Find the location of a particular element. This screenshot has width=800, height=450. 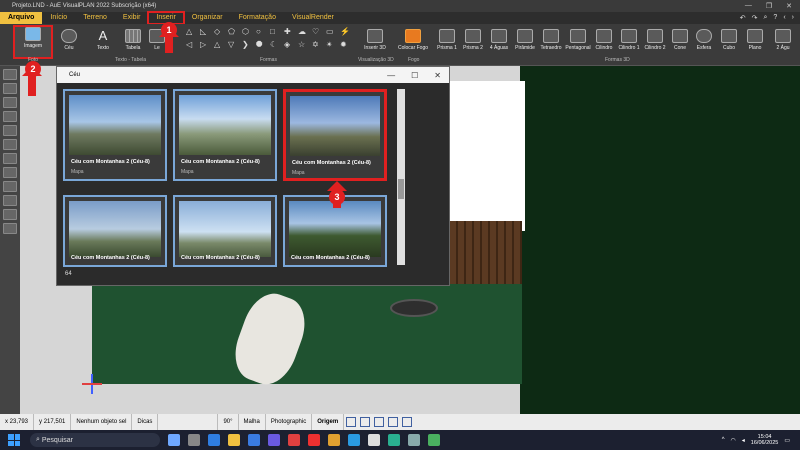

search-icon: ⌕ is located at coordinates (765, 18).